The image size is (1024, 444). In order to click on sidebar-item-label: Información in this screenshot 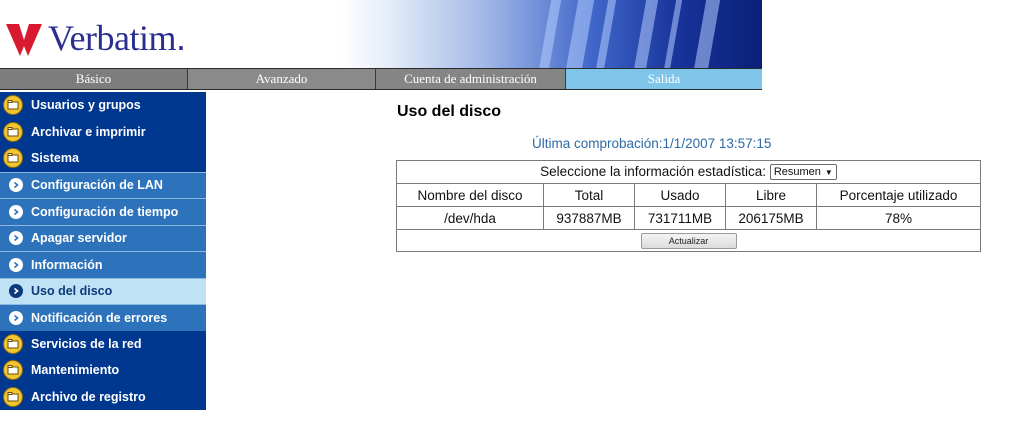, I will do `click(67, 264)`.